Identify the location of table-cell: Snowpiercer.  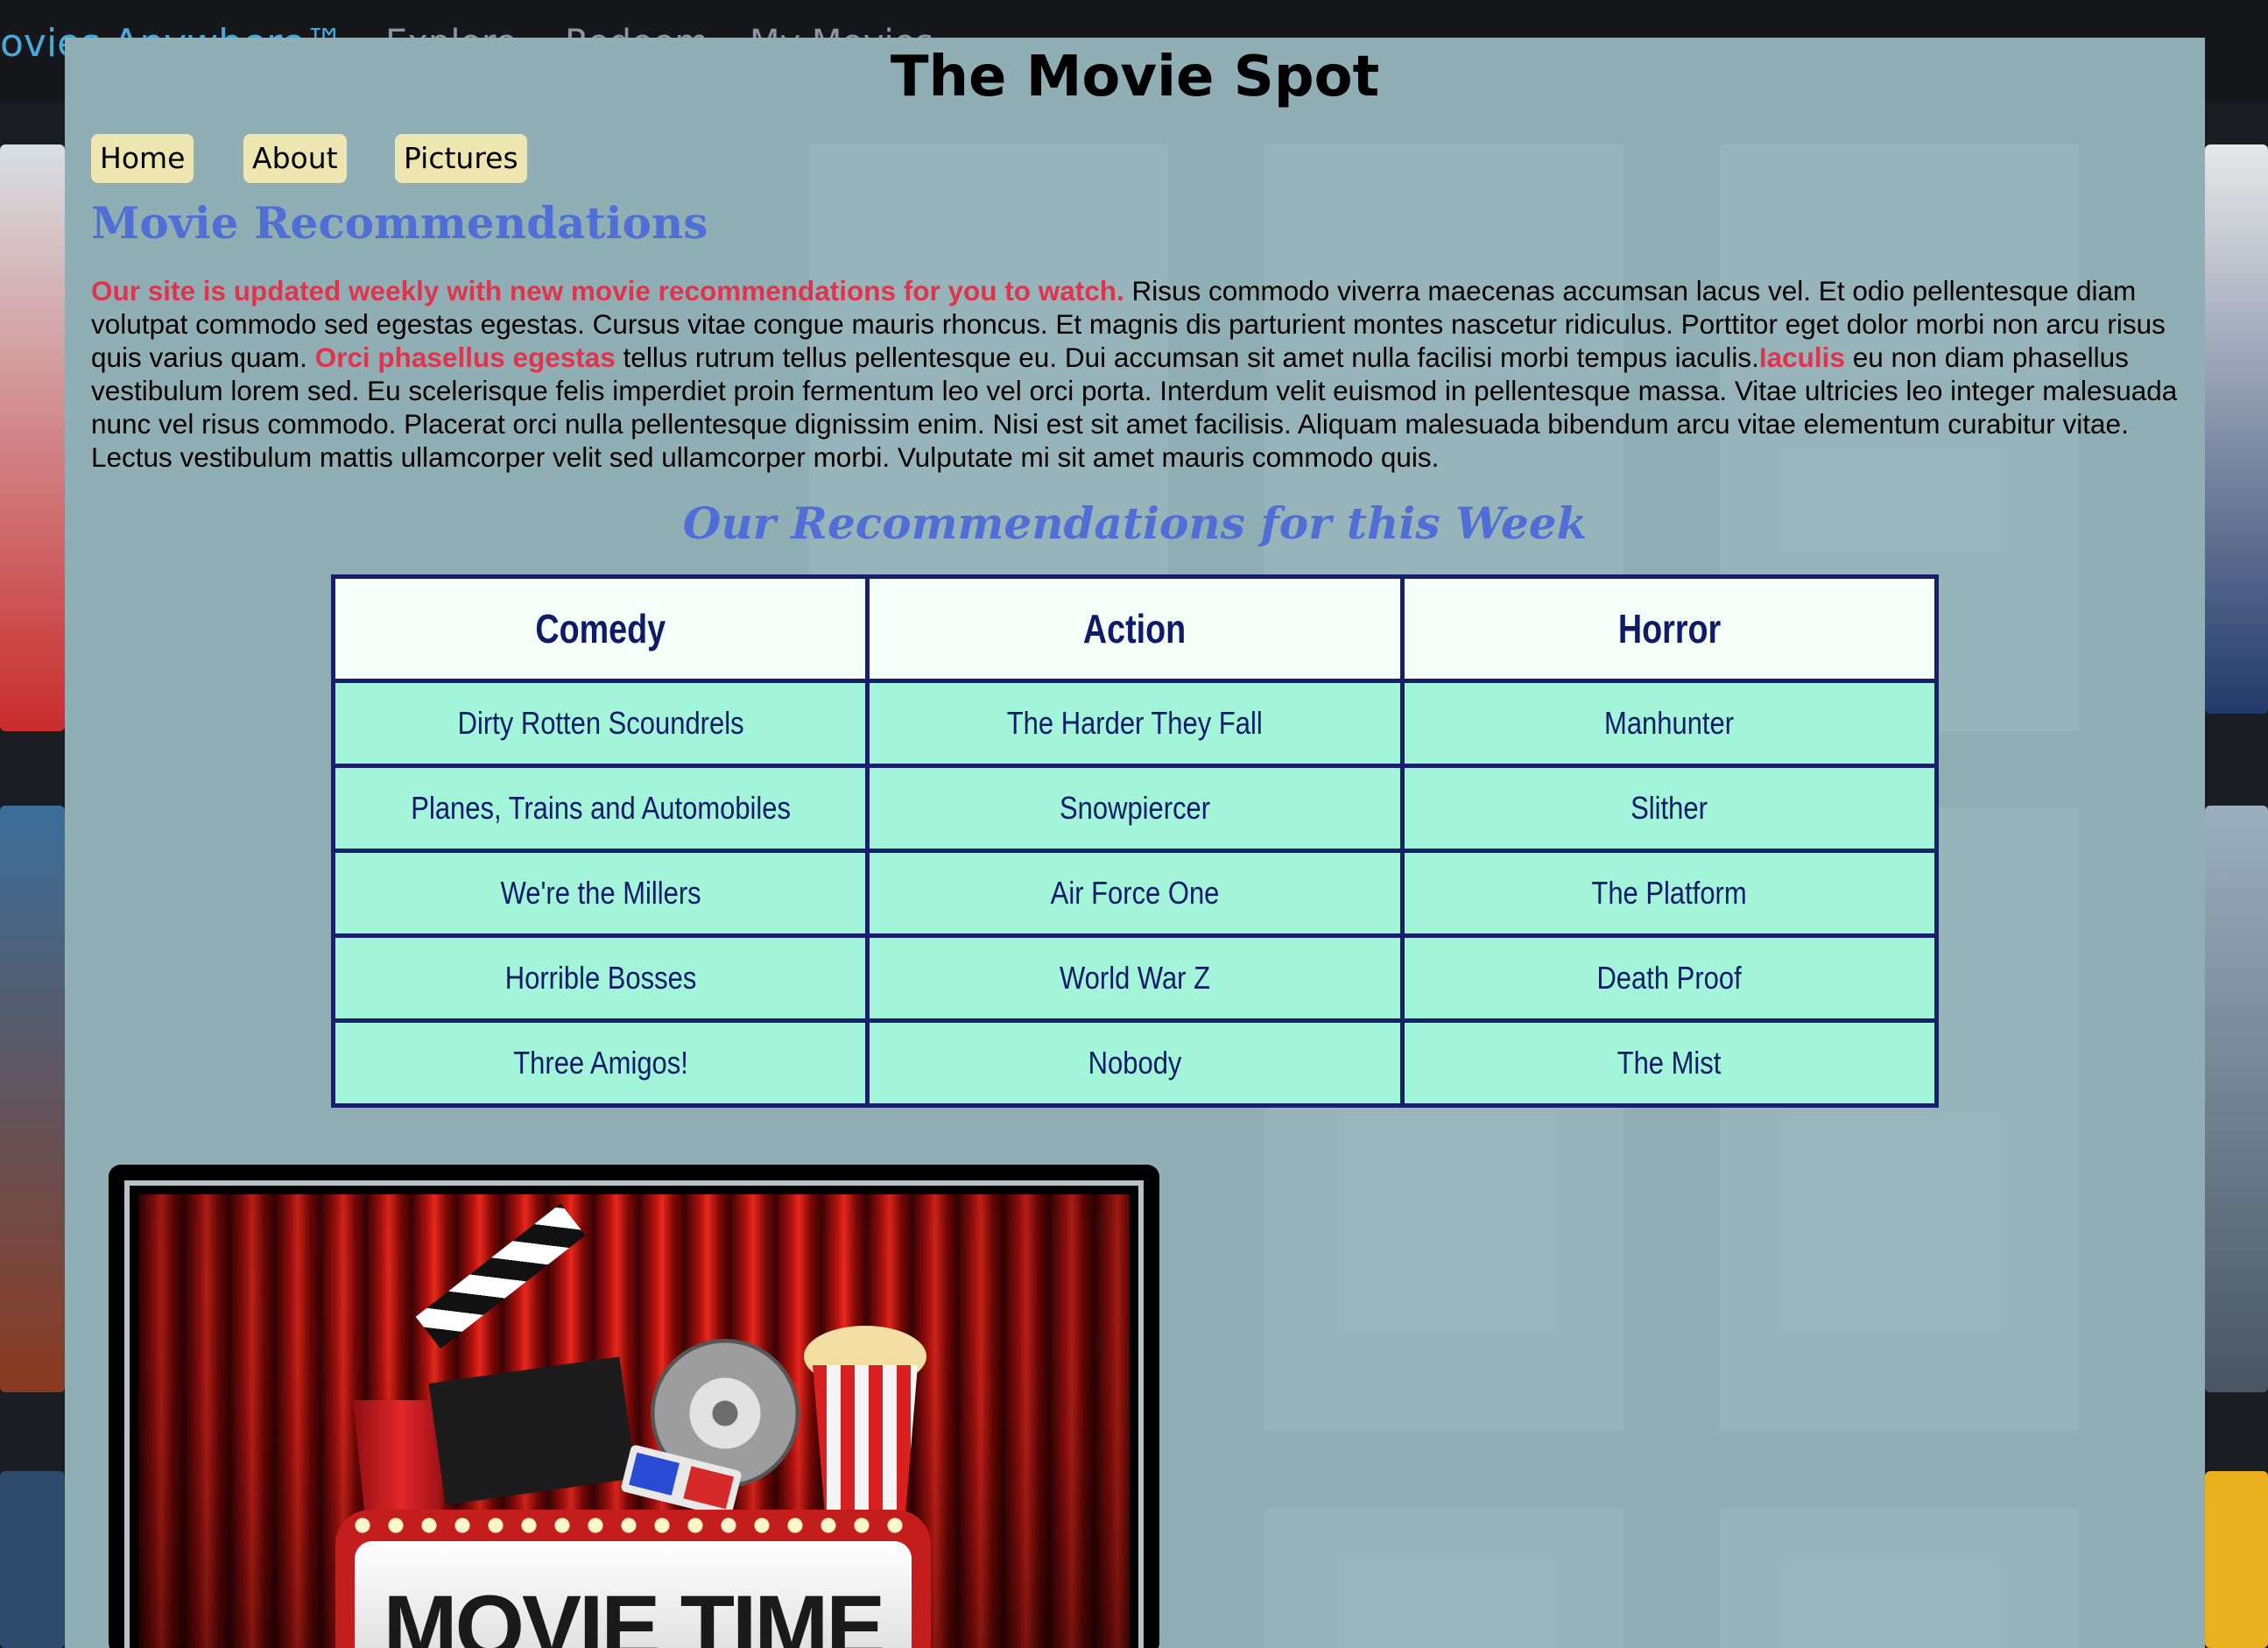
(1135, 809).